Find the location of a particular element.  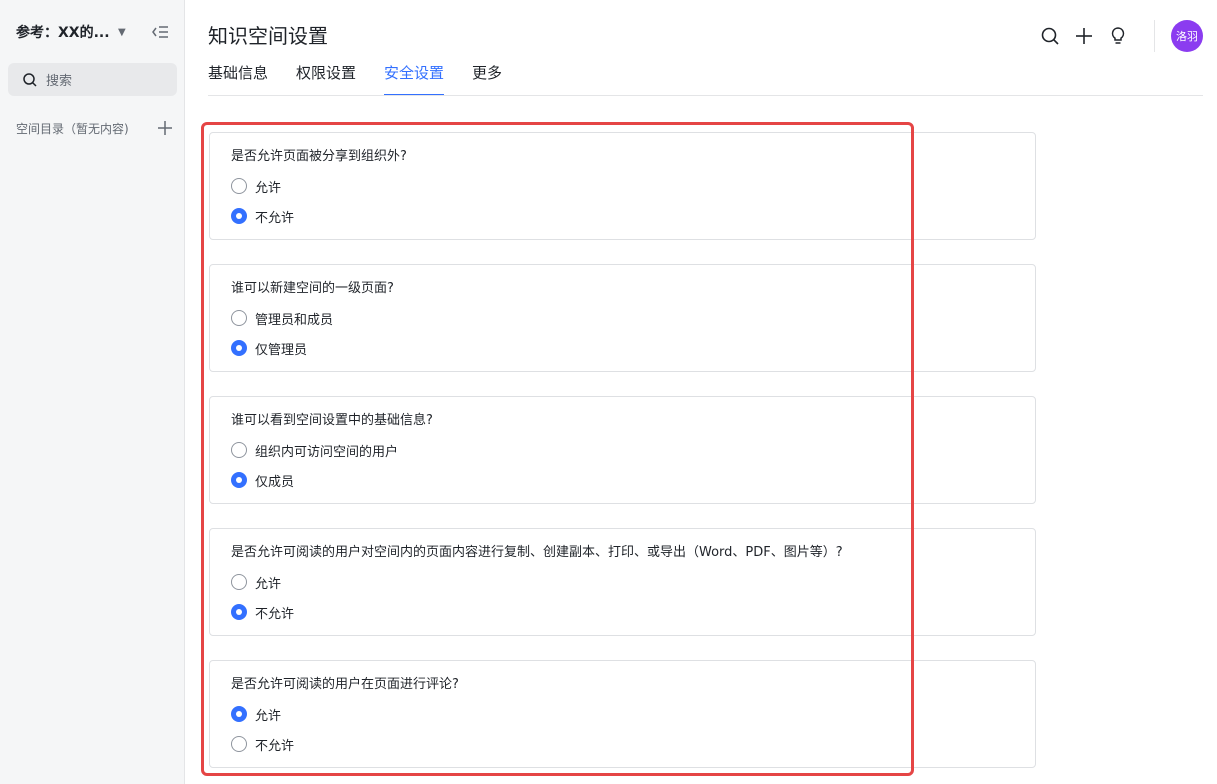

search-placeholder: 搜索 is located at coordinates (59, 81).